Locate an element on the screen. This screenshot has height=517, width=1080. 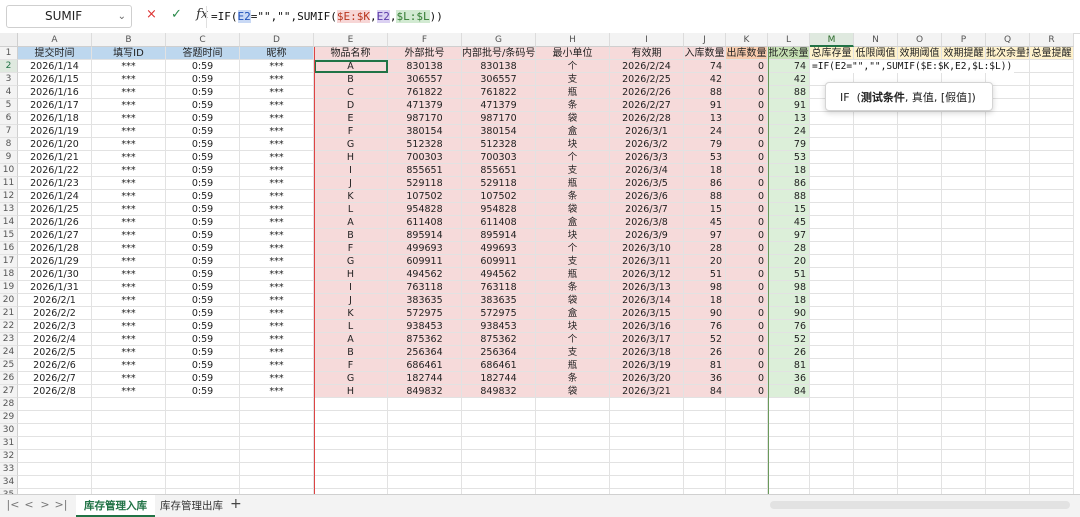
table-cell: 471379 is located at coordinates (499, 105).